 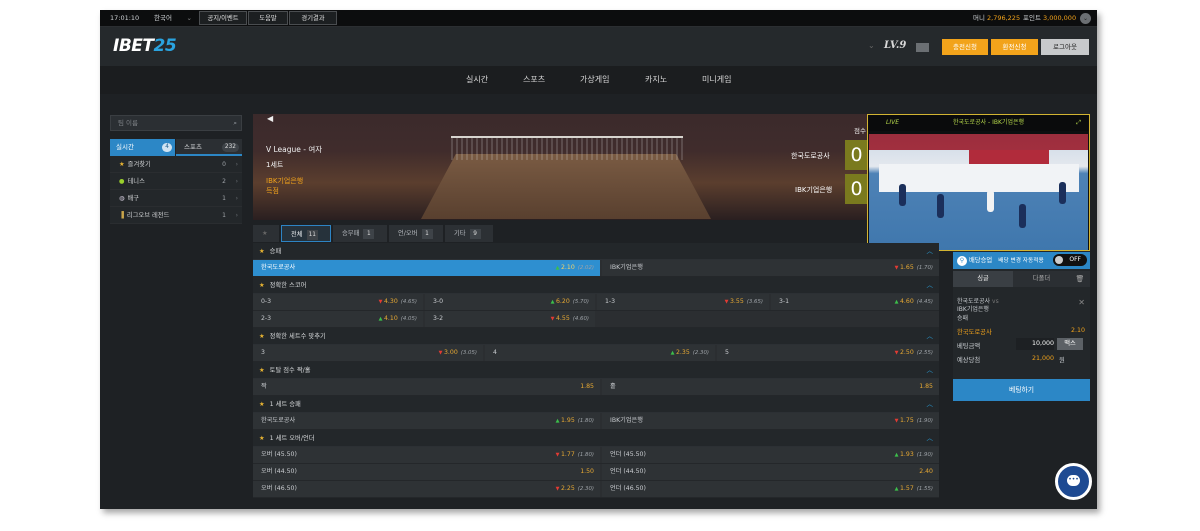 I want to click on odds-cell: 한국도로공사 2.10(2.02), so click(x=426, y=268).